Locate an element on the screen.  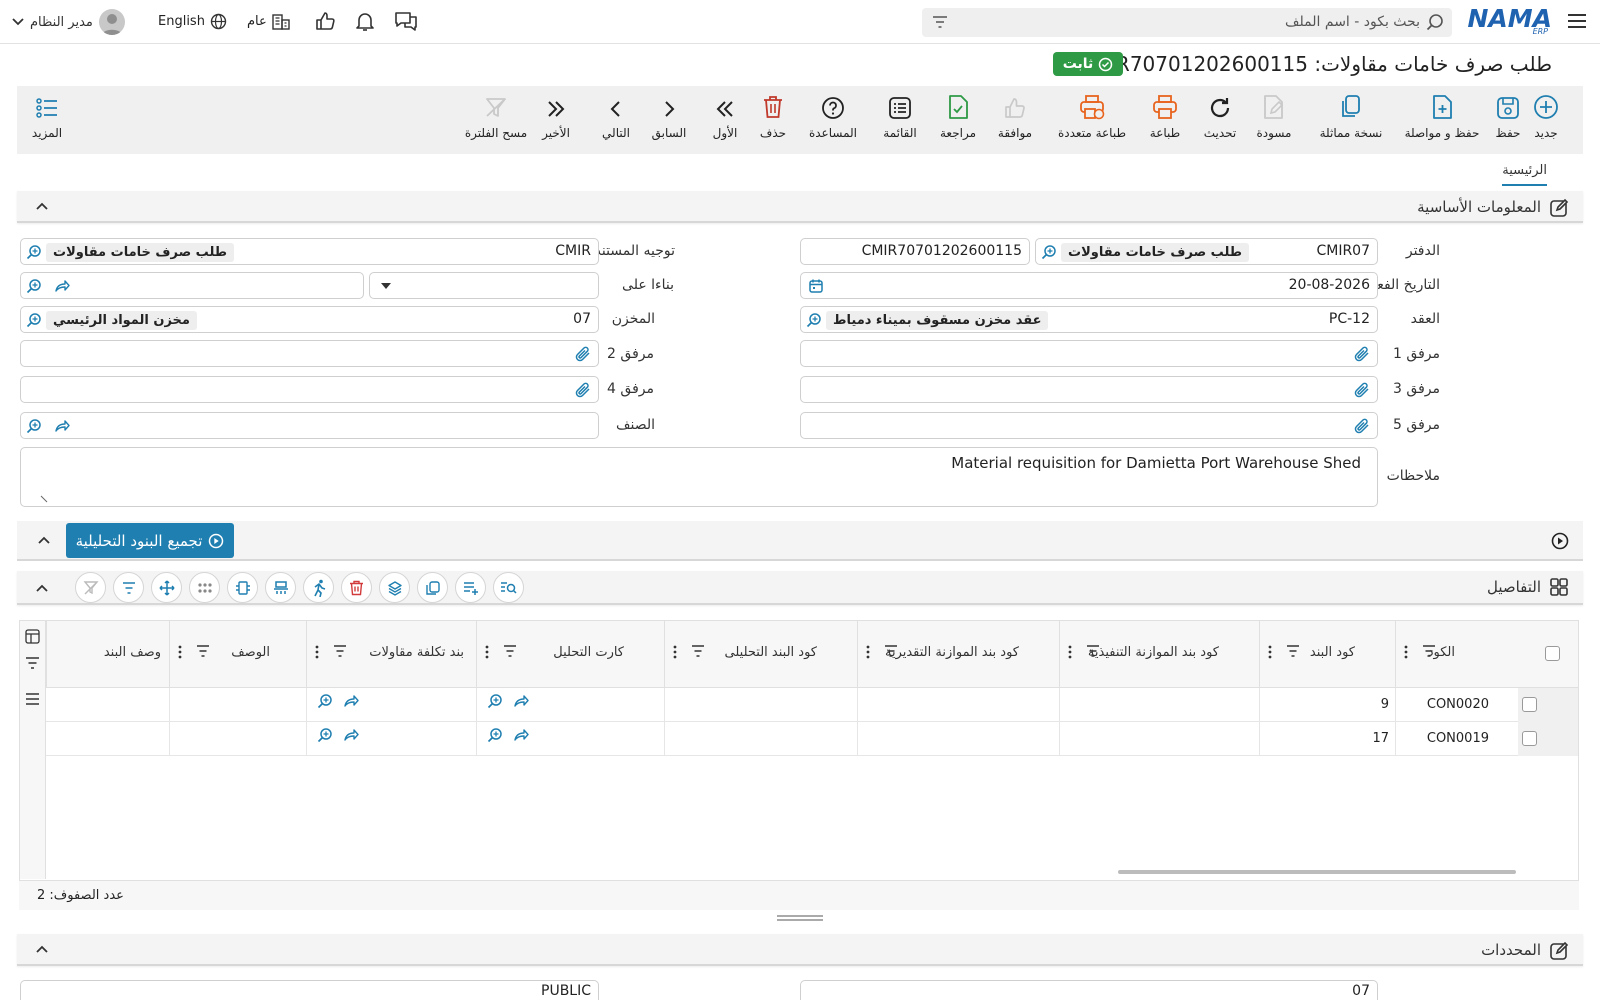
user-menu: مدير النظام is located at coordinates (68, 22).